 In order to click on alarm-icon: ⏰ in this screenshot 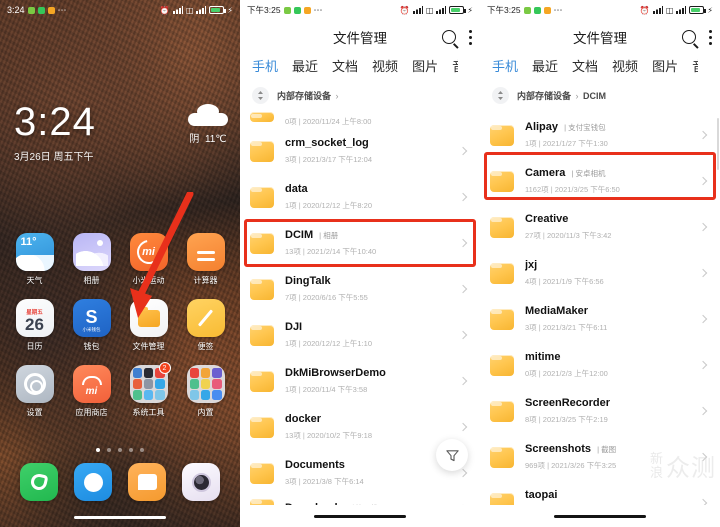, I will do `click(164, 10)`.